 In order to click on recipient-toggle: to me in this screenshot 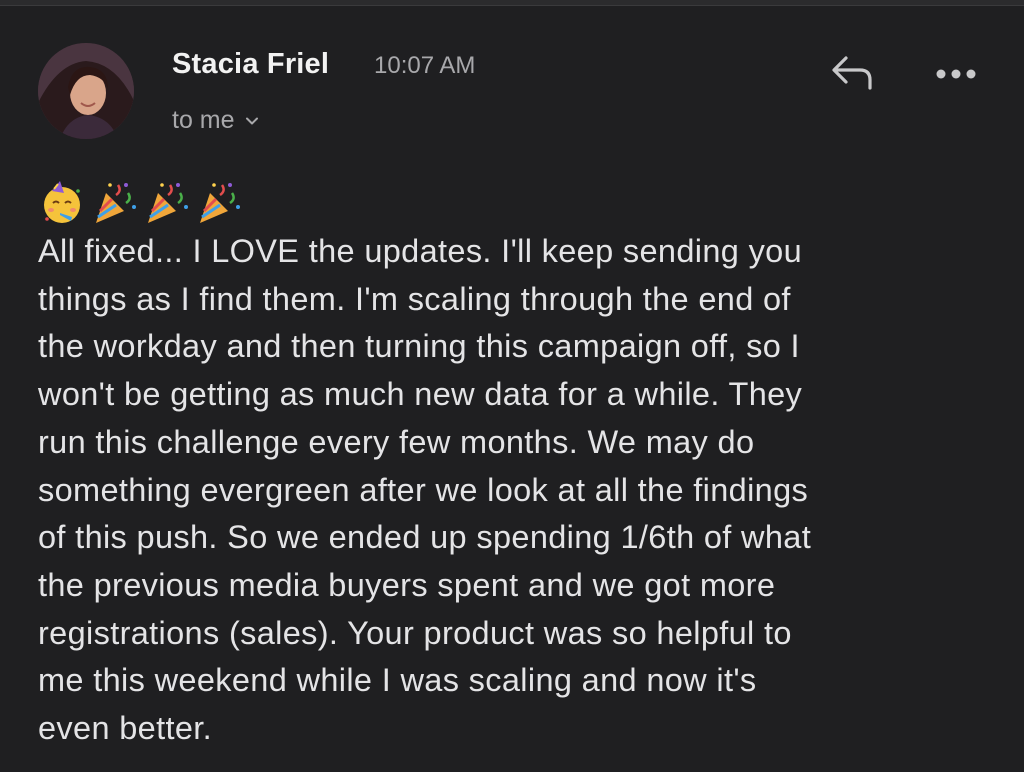, I will do `click(215, 120)`.